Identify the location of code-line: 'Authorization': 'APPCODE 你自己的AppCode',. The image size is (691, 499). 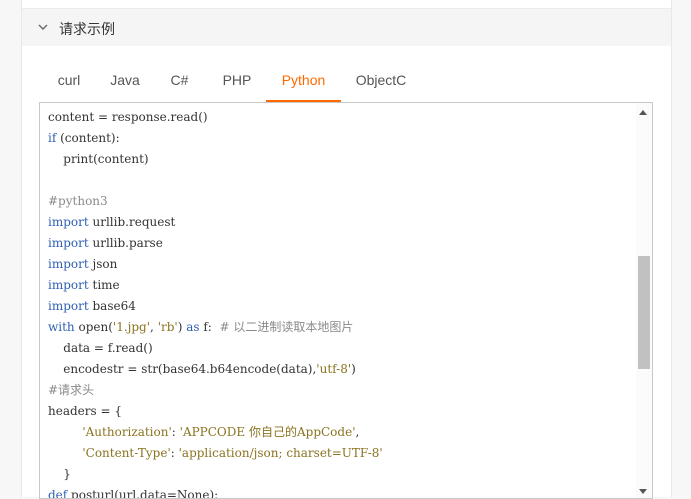
(215, 432).